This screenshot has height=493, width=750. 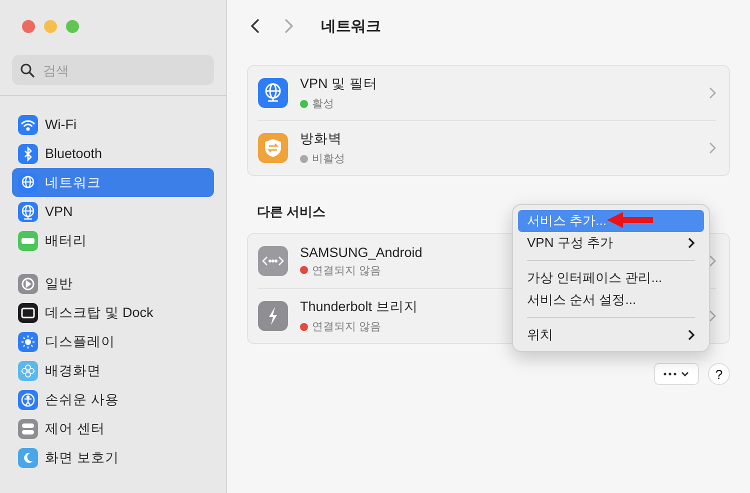 What do you see at coordinates (50, 26) in the screenshot?
I see `minimize-button` at bounding box center [50, 26].